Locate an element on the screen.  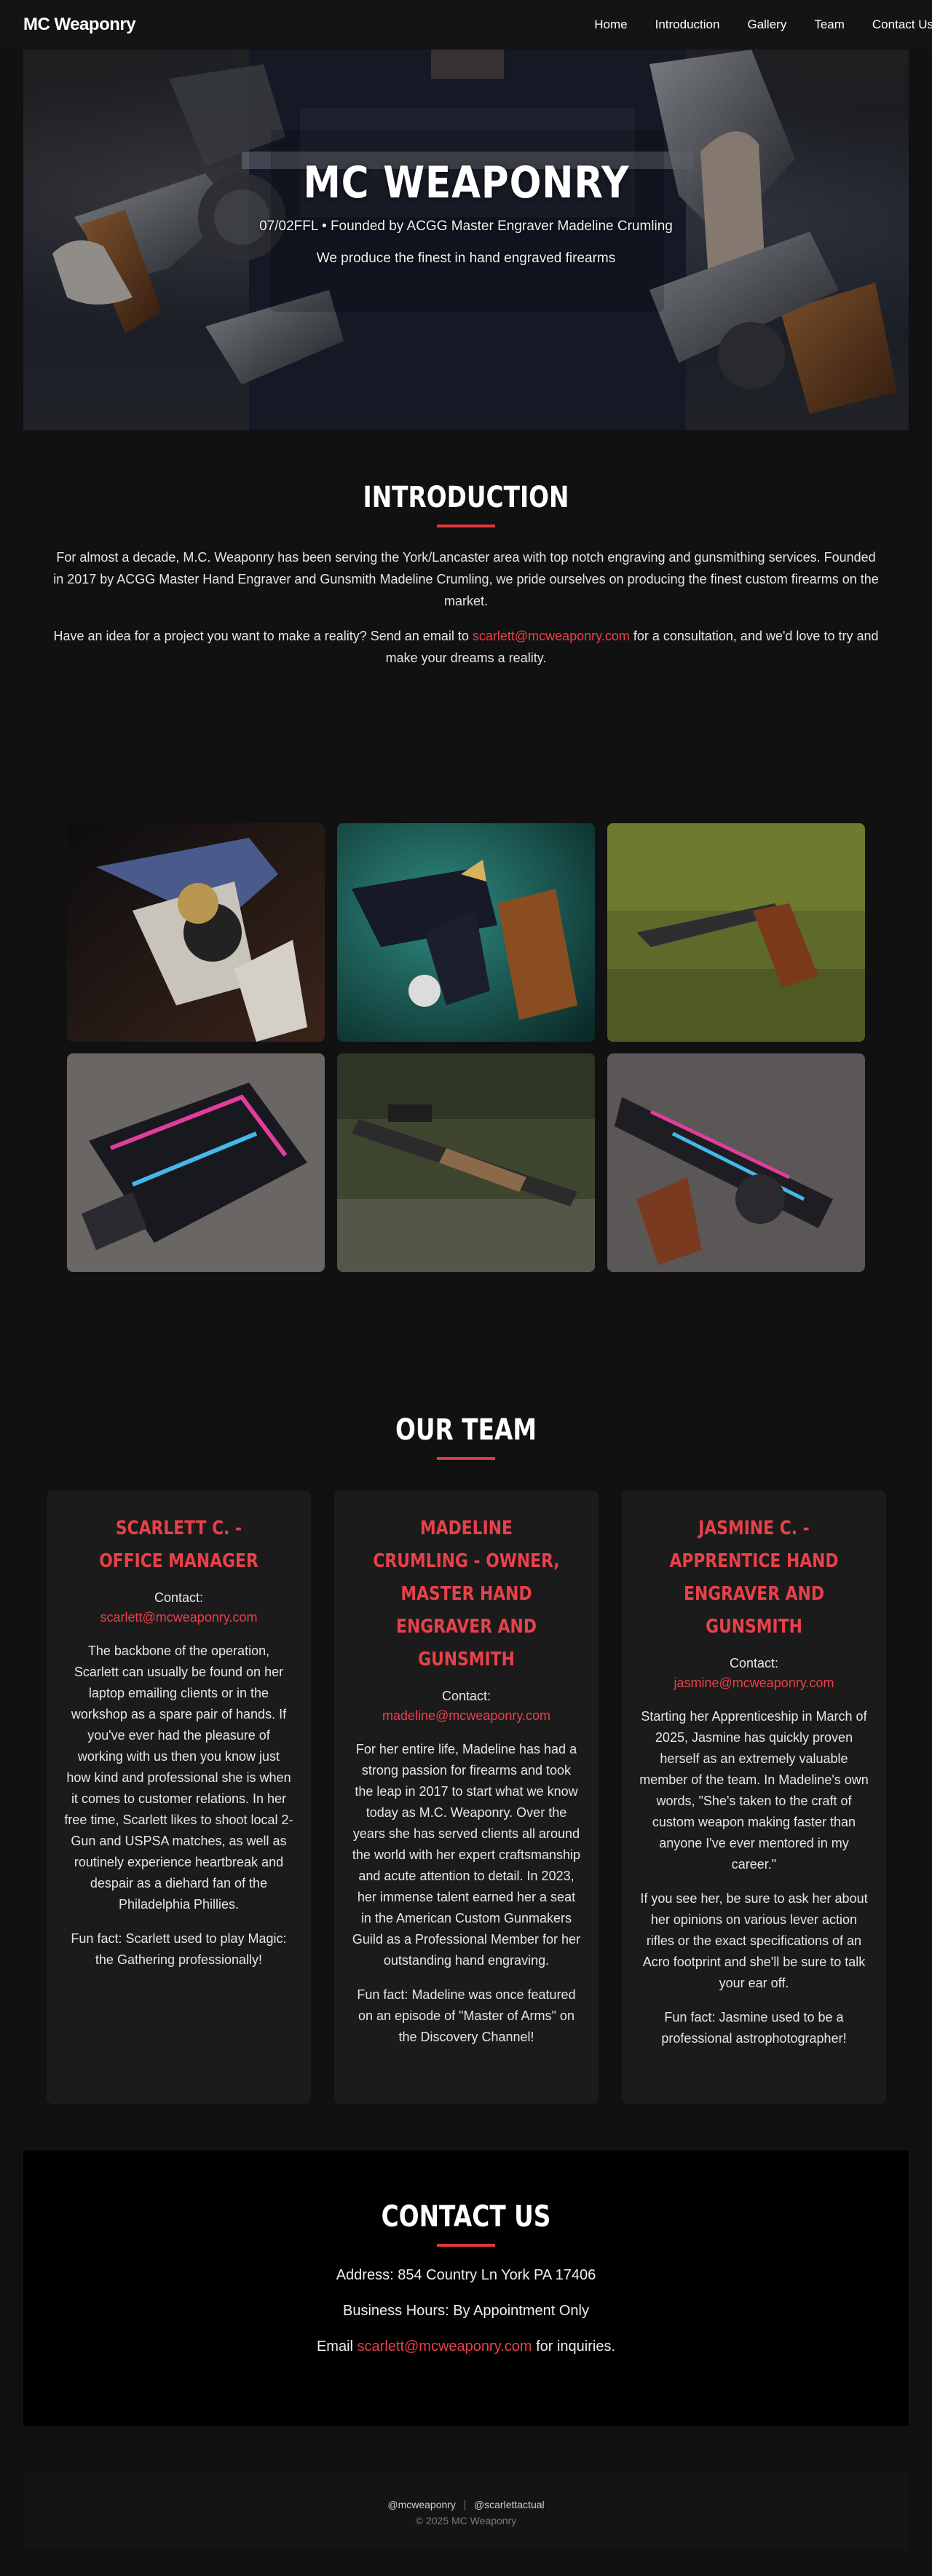
contact-title: CONTACT US is located at coordinates (466, 2217).